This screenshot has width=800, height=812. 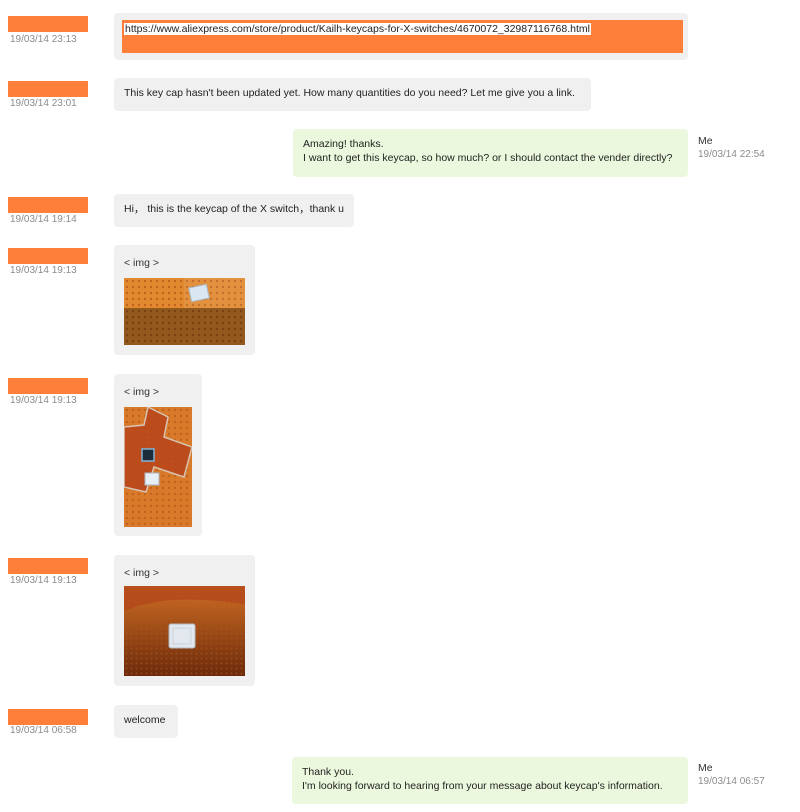 I want to click on message-timestamp: 19/03/14 06:58, so click(x=43, y=730).